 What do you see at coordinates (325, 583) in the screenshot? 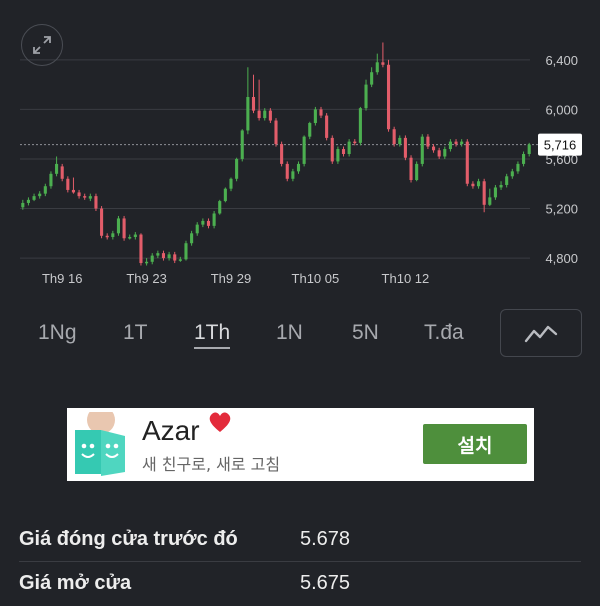
I see `stat-value: 5.675` at bounding box center [325, 583].